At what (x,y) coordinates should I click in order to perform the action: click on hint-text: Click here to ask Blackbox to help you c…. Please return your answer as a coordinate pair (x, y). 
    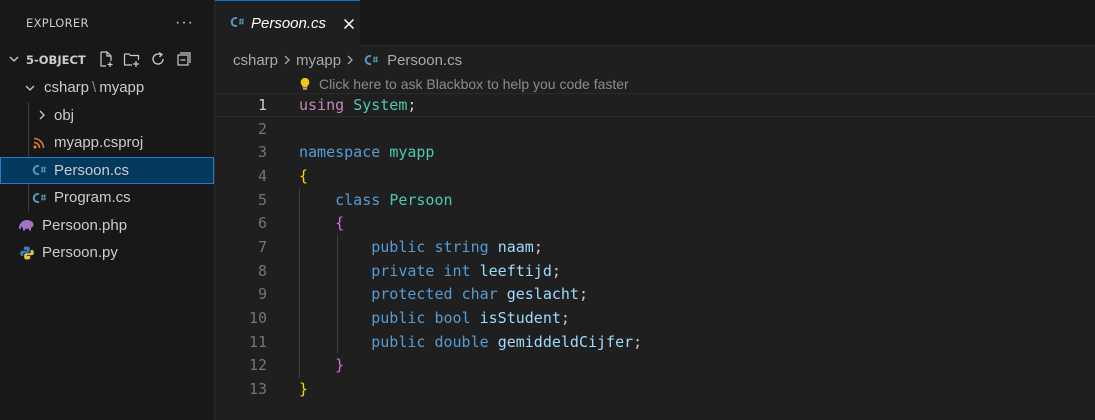
    Looking at the image, I should click on (474, 84).